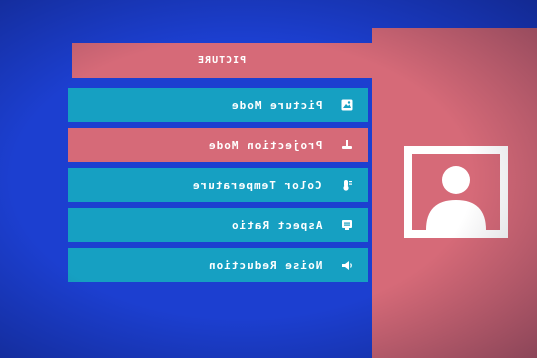 The height and width of the screenshot is (358, 537). I want to click on page-title: PICTURE, so click(222, 60).